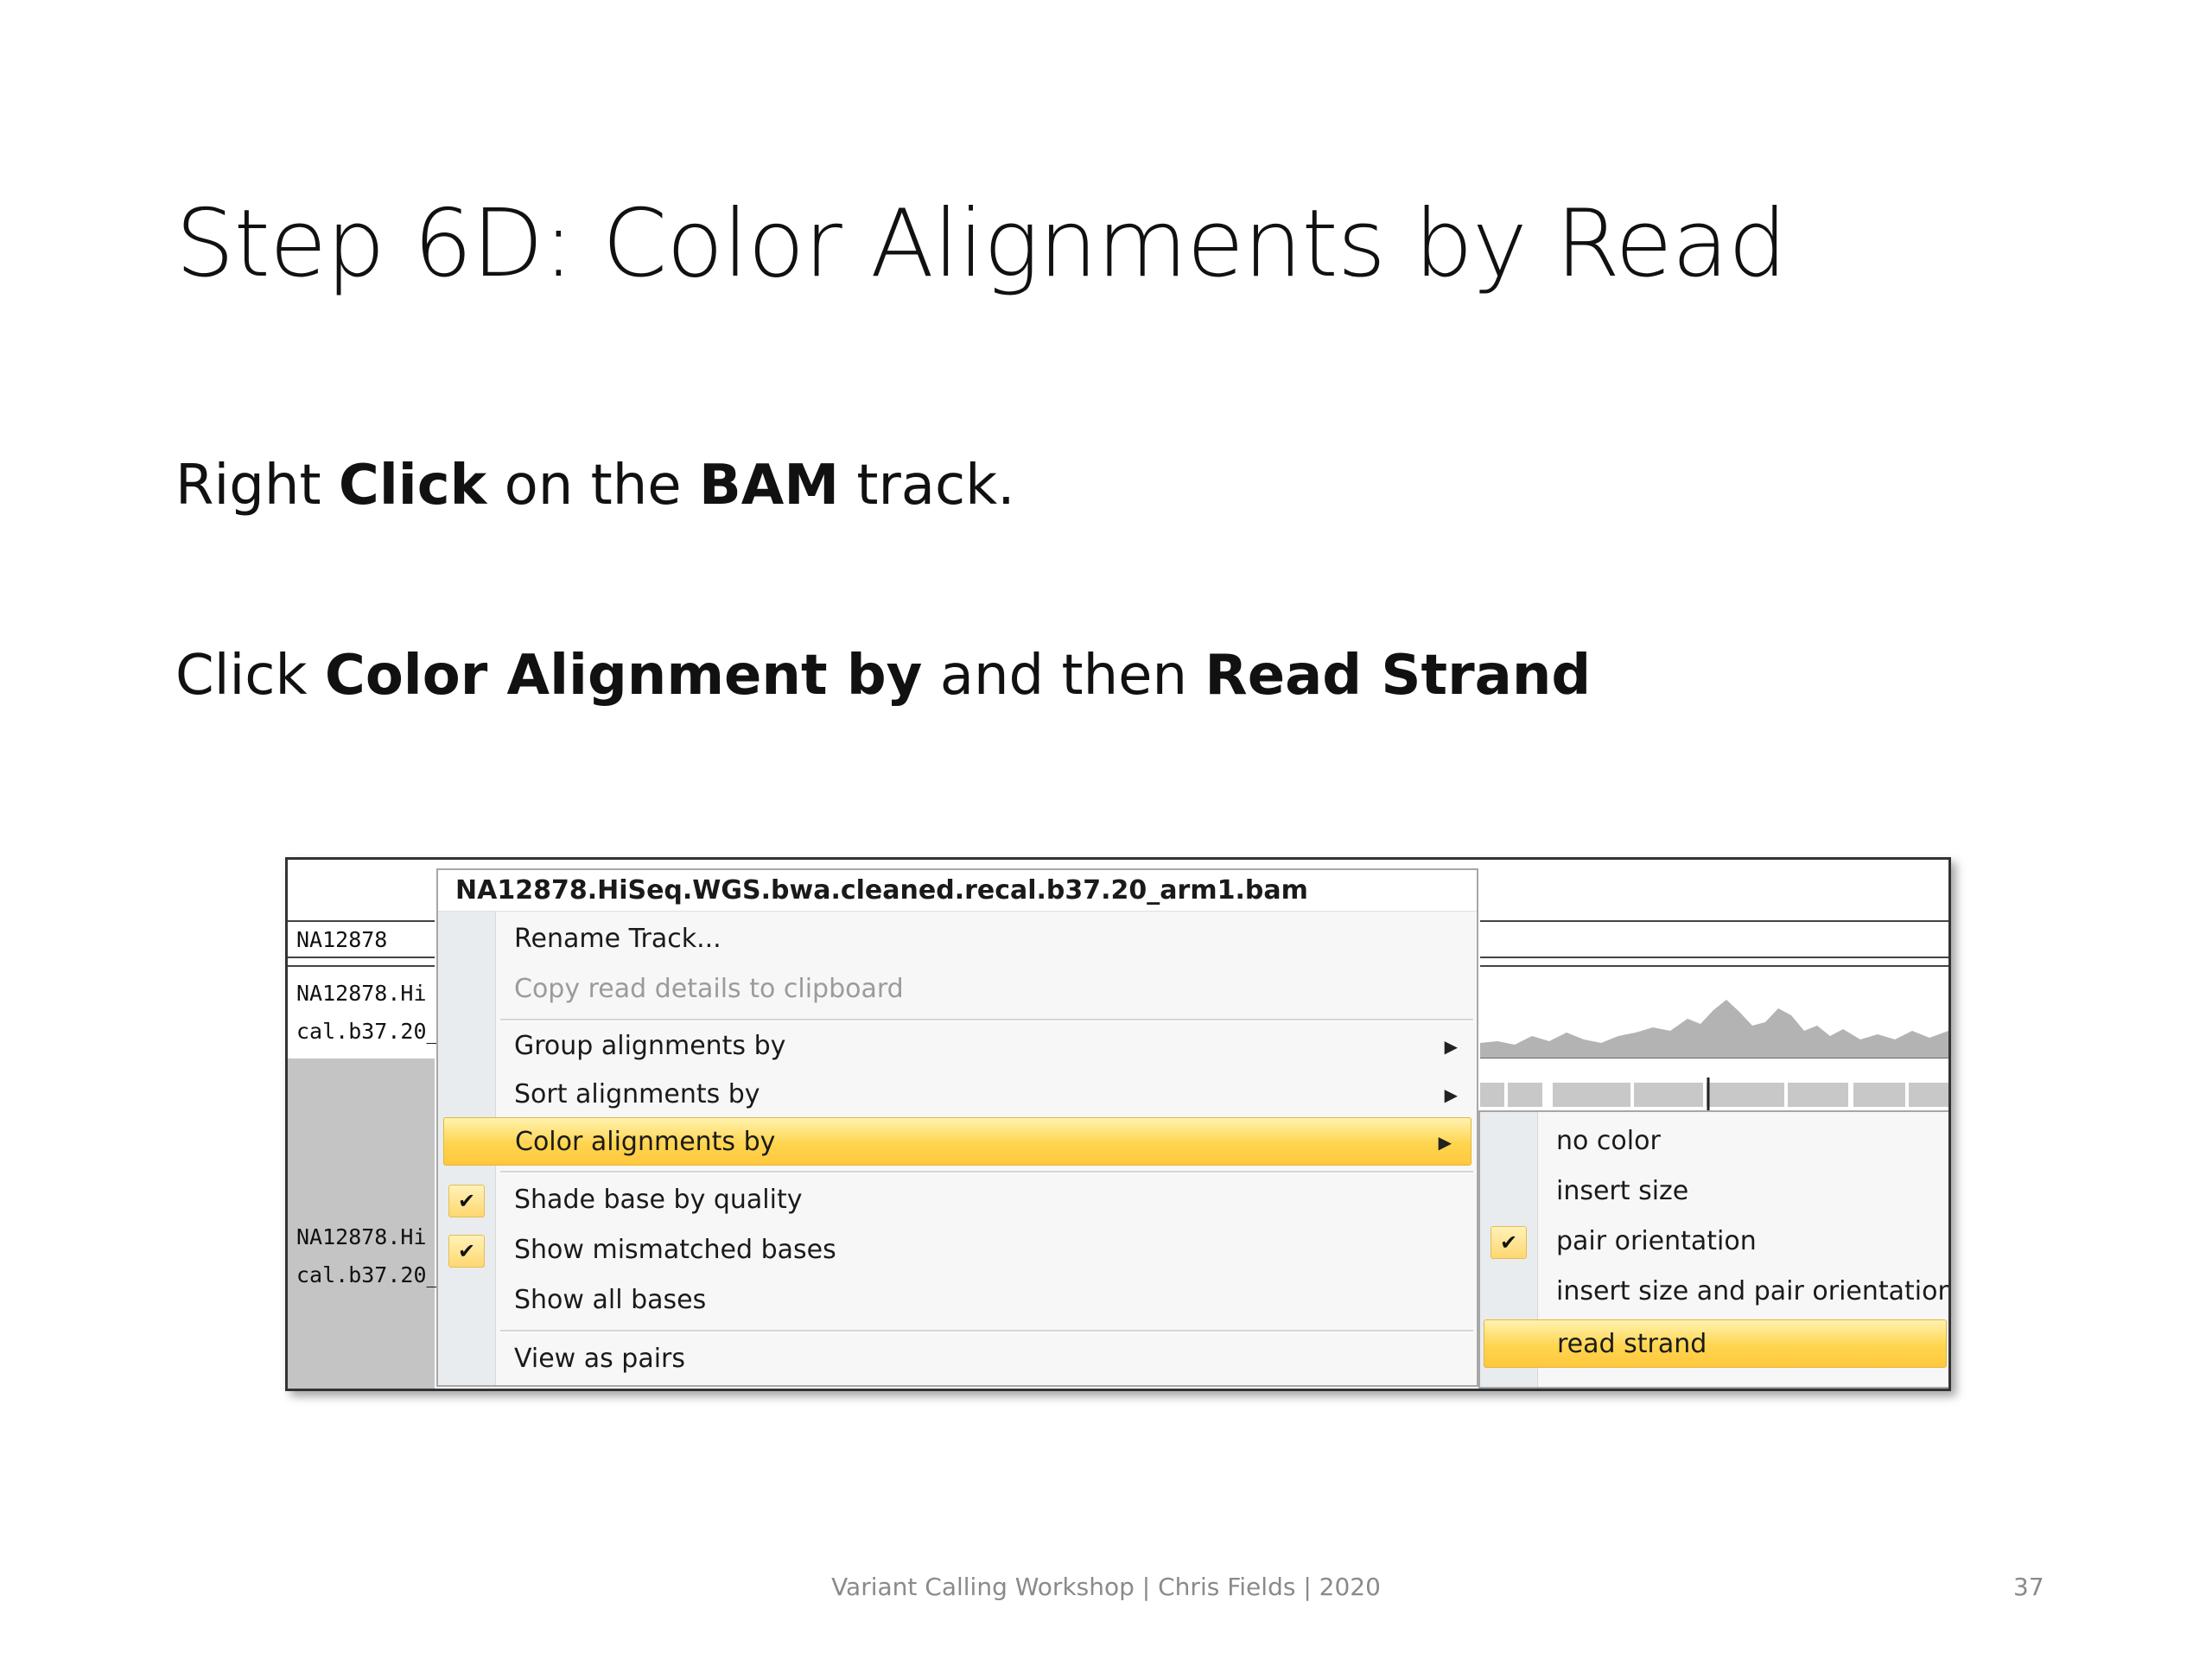  I want to click on emphasis-bam: BAM, so click(769, 486).